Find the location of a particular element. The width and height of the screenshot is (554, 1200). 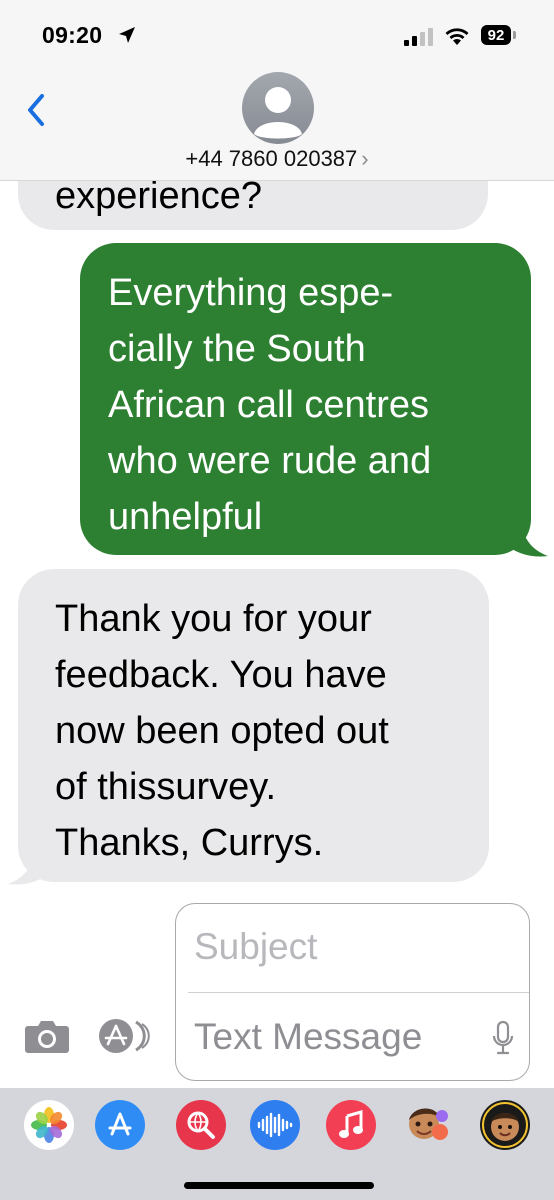

images-search-icon is located at coordinates (201, 1125).